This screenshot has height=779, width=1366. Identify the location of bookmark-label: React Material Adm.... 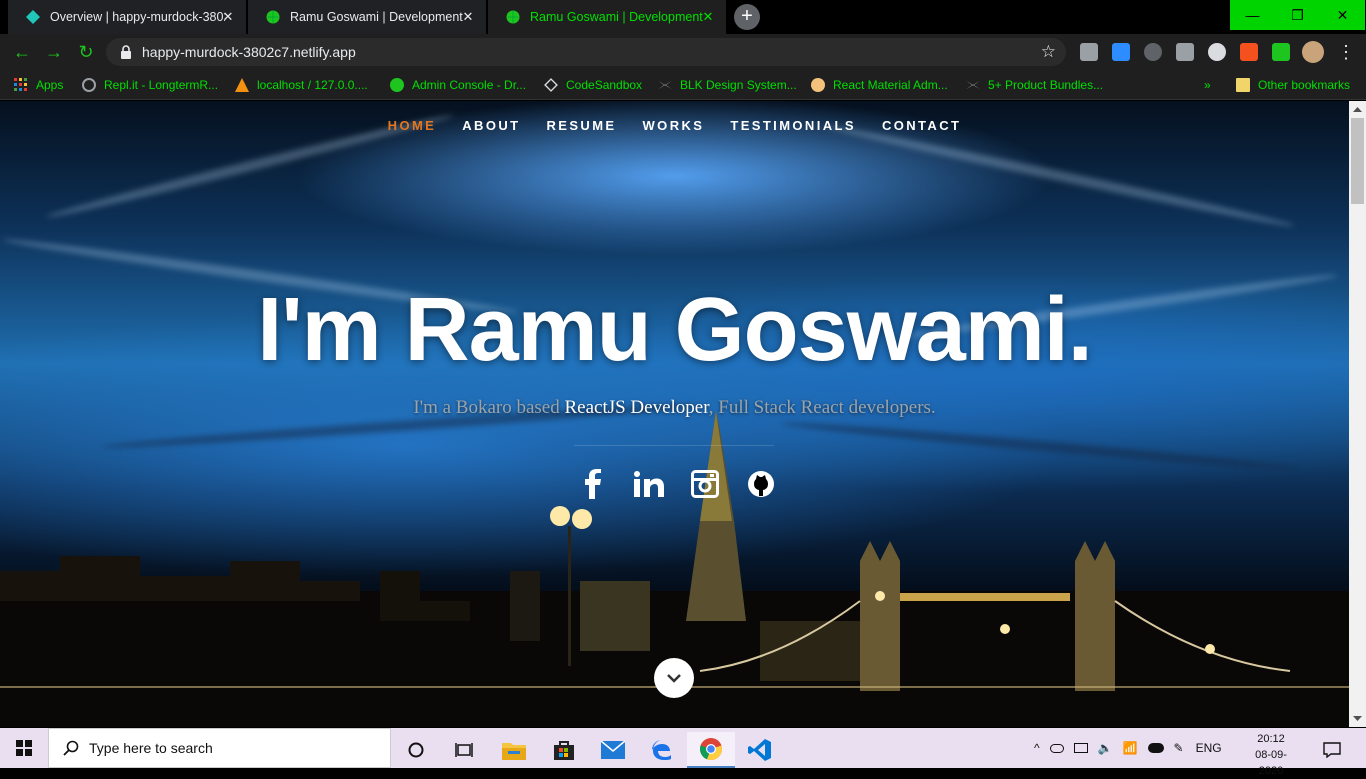
(890, 85).